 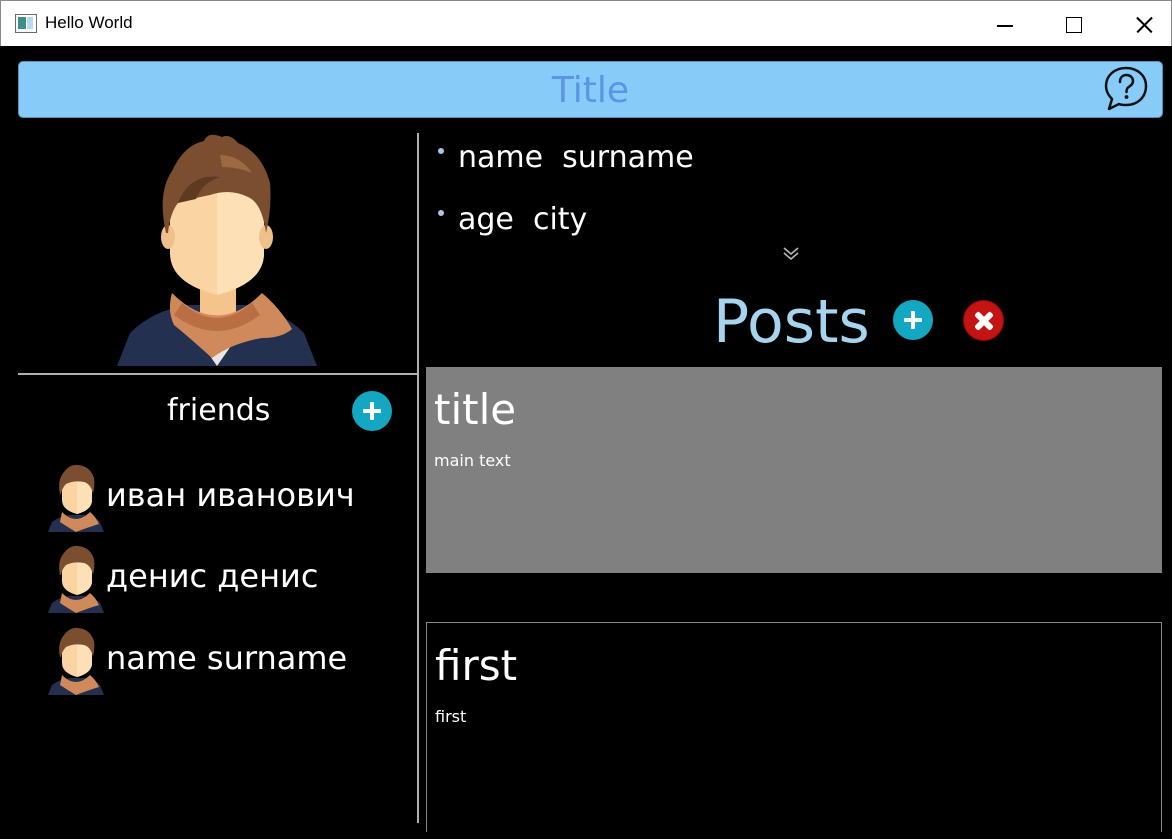 I want to click on app-window-icon, so click(x=26, y=23).